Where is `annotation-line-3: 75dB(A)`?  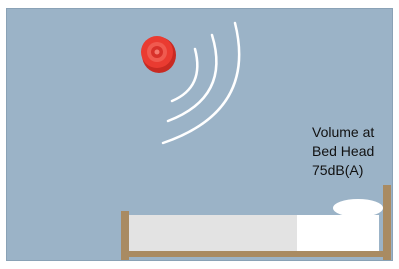
annotation-line-3: 75dB(A) is located at coordinates (338, 170).